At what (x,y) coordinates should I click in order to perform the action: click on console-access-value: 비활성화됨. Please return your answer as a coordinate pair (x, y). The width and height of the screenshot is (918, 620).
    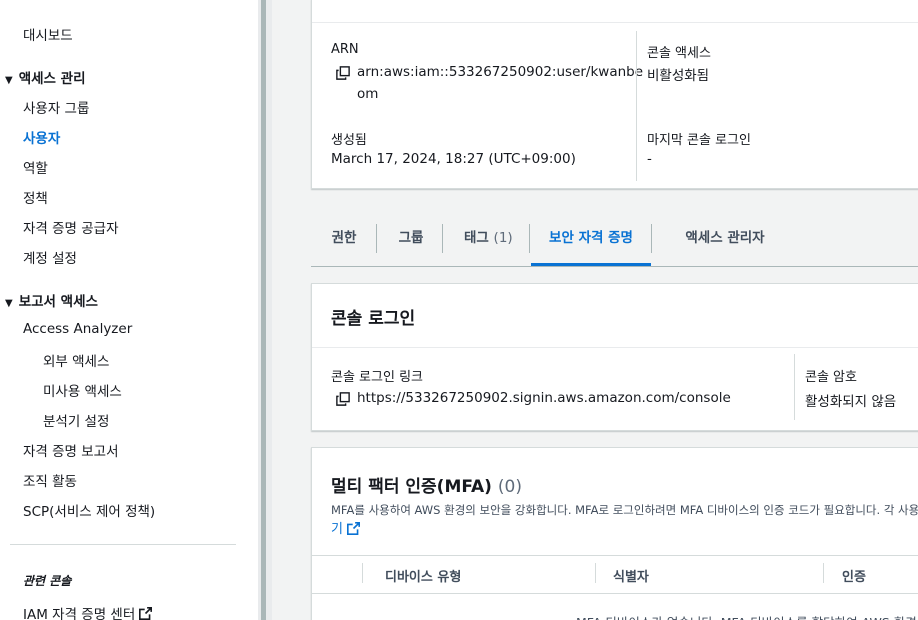
    Looking at the image, I should click on (678, 76).